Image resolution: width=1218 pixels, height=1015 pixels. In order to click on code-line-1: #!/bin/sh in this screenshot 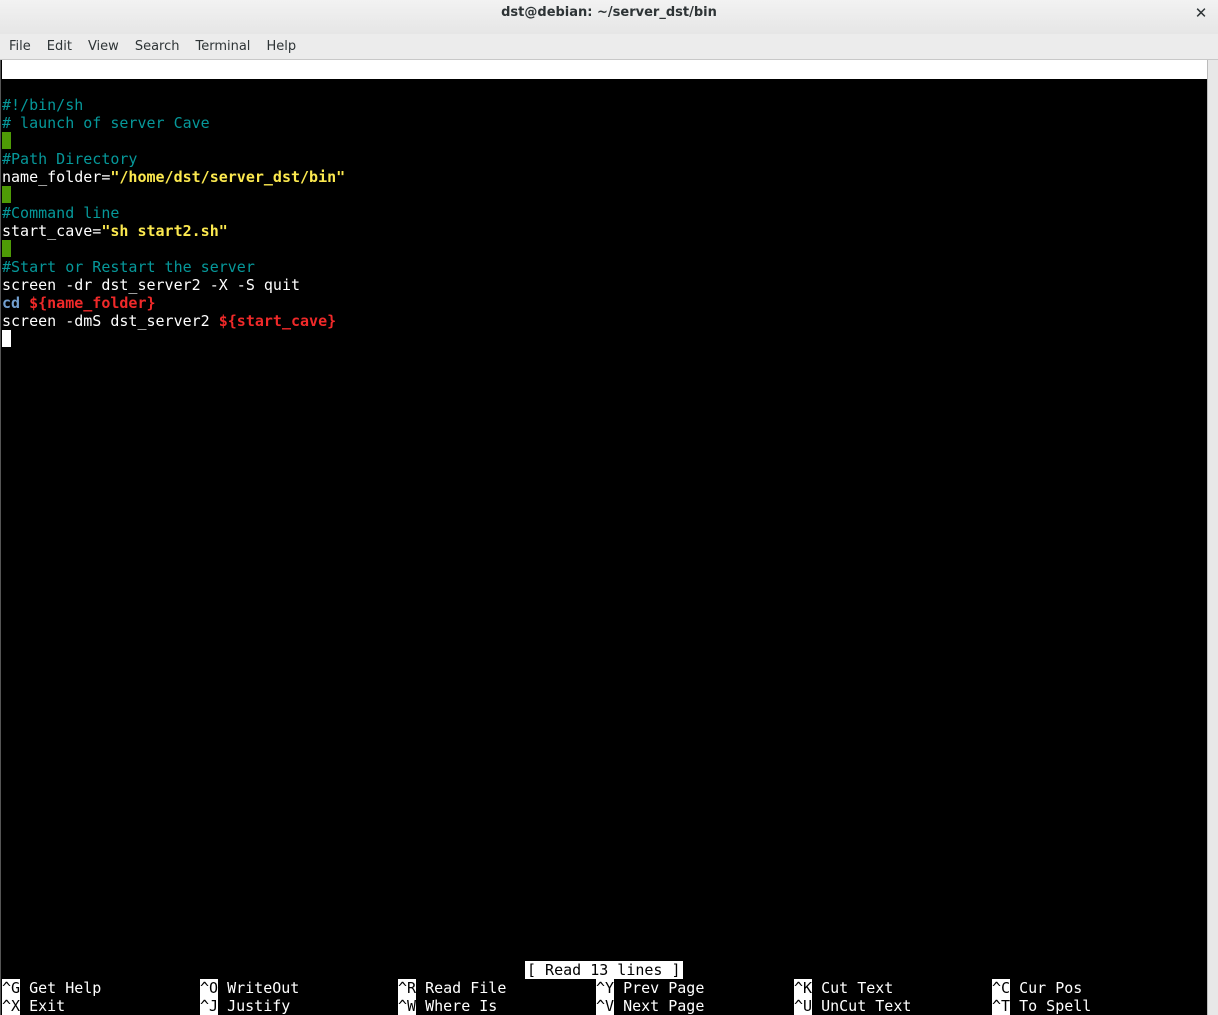, I will do `click(42, 105)`.